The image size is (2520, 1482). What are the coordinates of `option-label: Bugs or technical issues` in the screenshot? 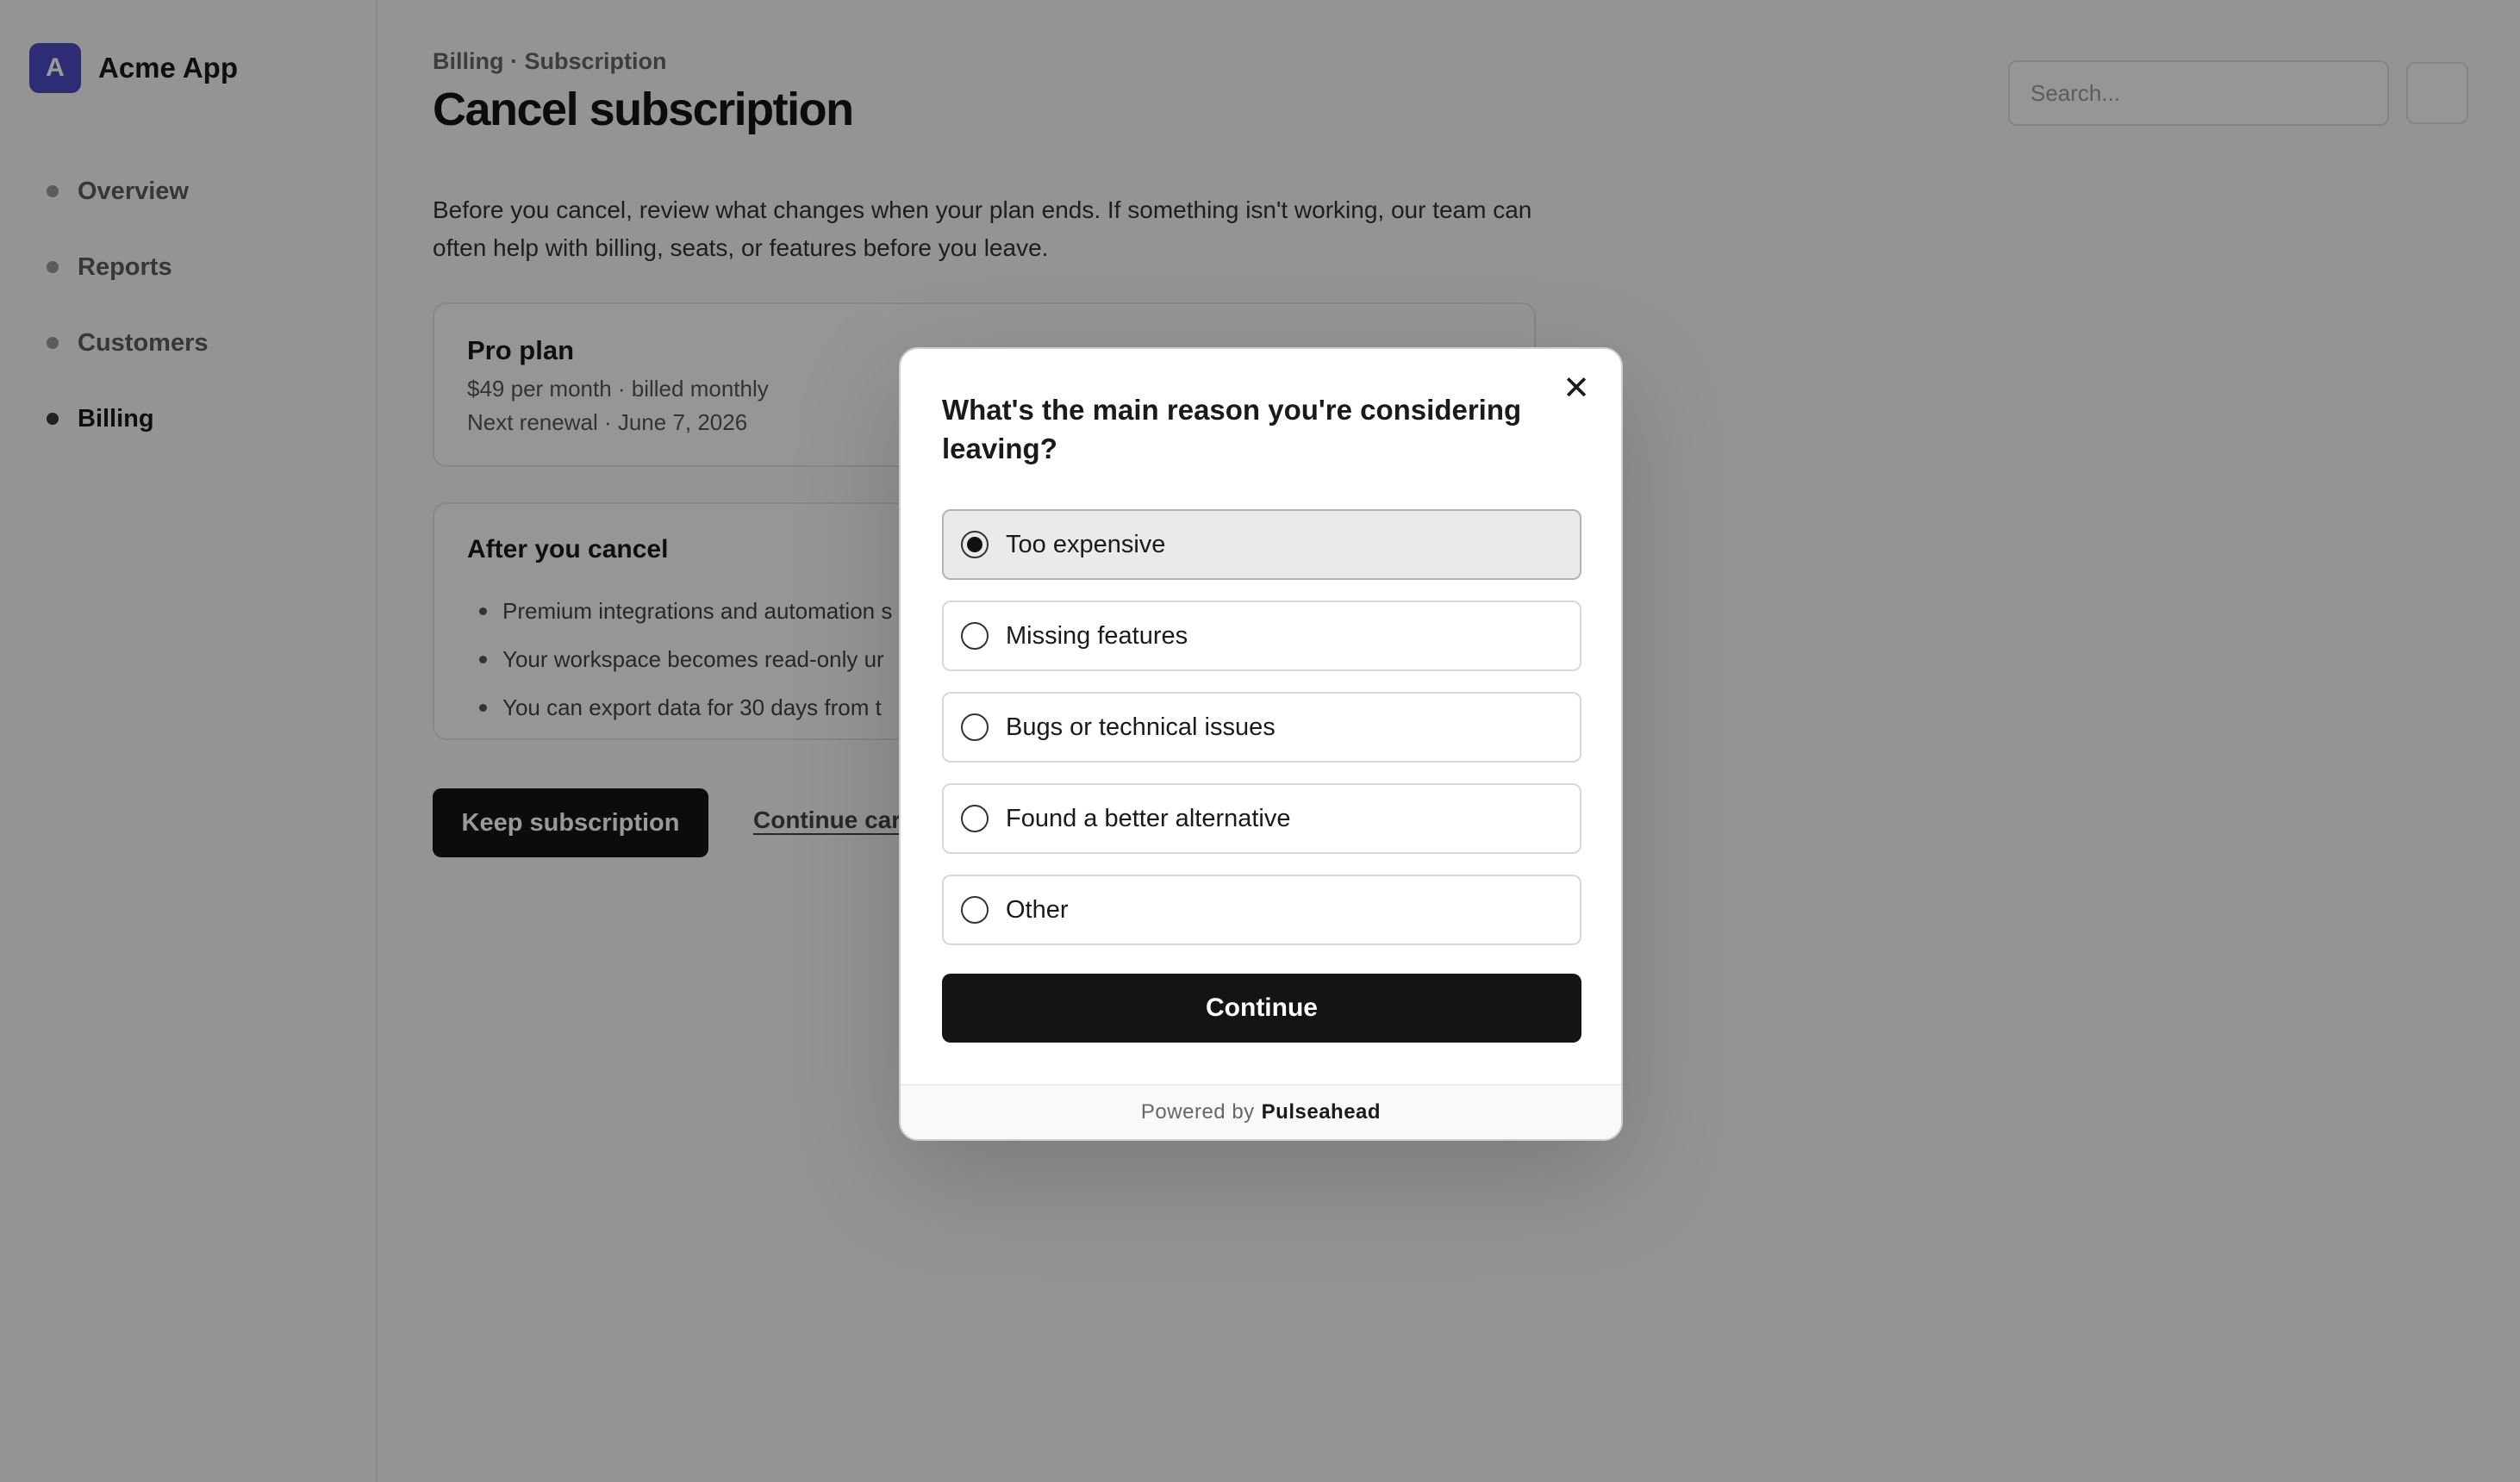 It's located at (1141, 727).